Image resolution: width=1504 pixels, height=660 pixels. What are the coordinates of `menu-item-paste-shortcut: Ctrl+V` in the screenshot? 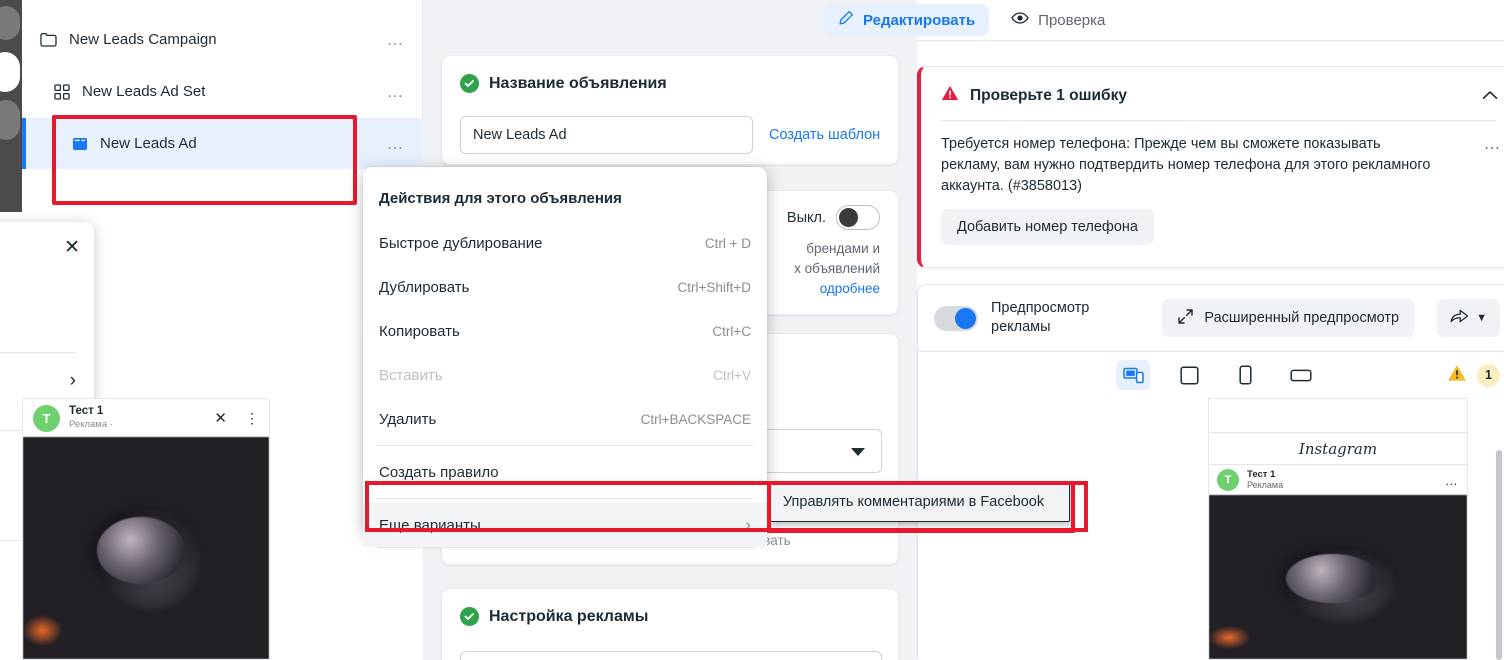 It's located at (732, 375).